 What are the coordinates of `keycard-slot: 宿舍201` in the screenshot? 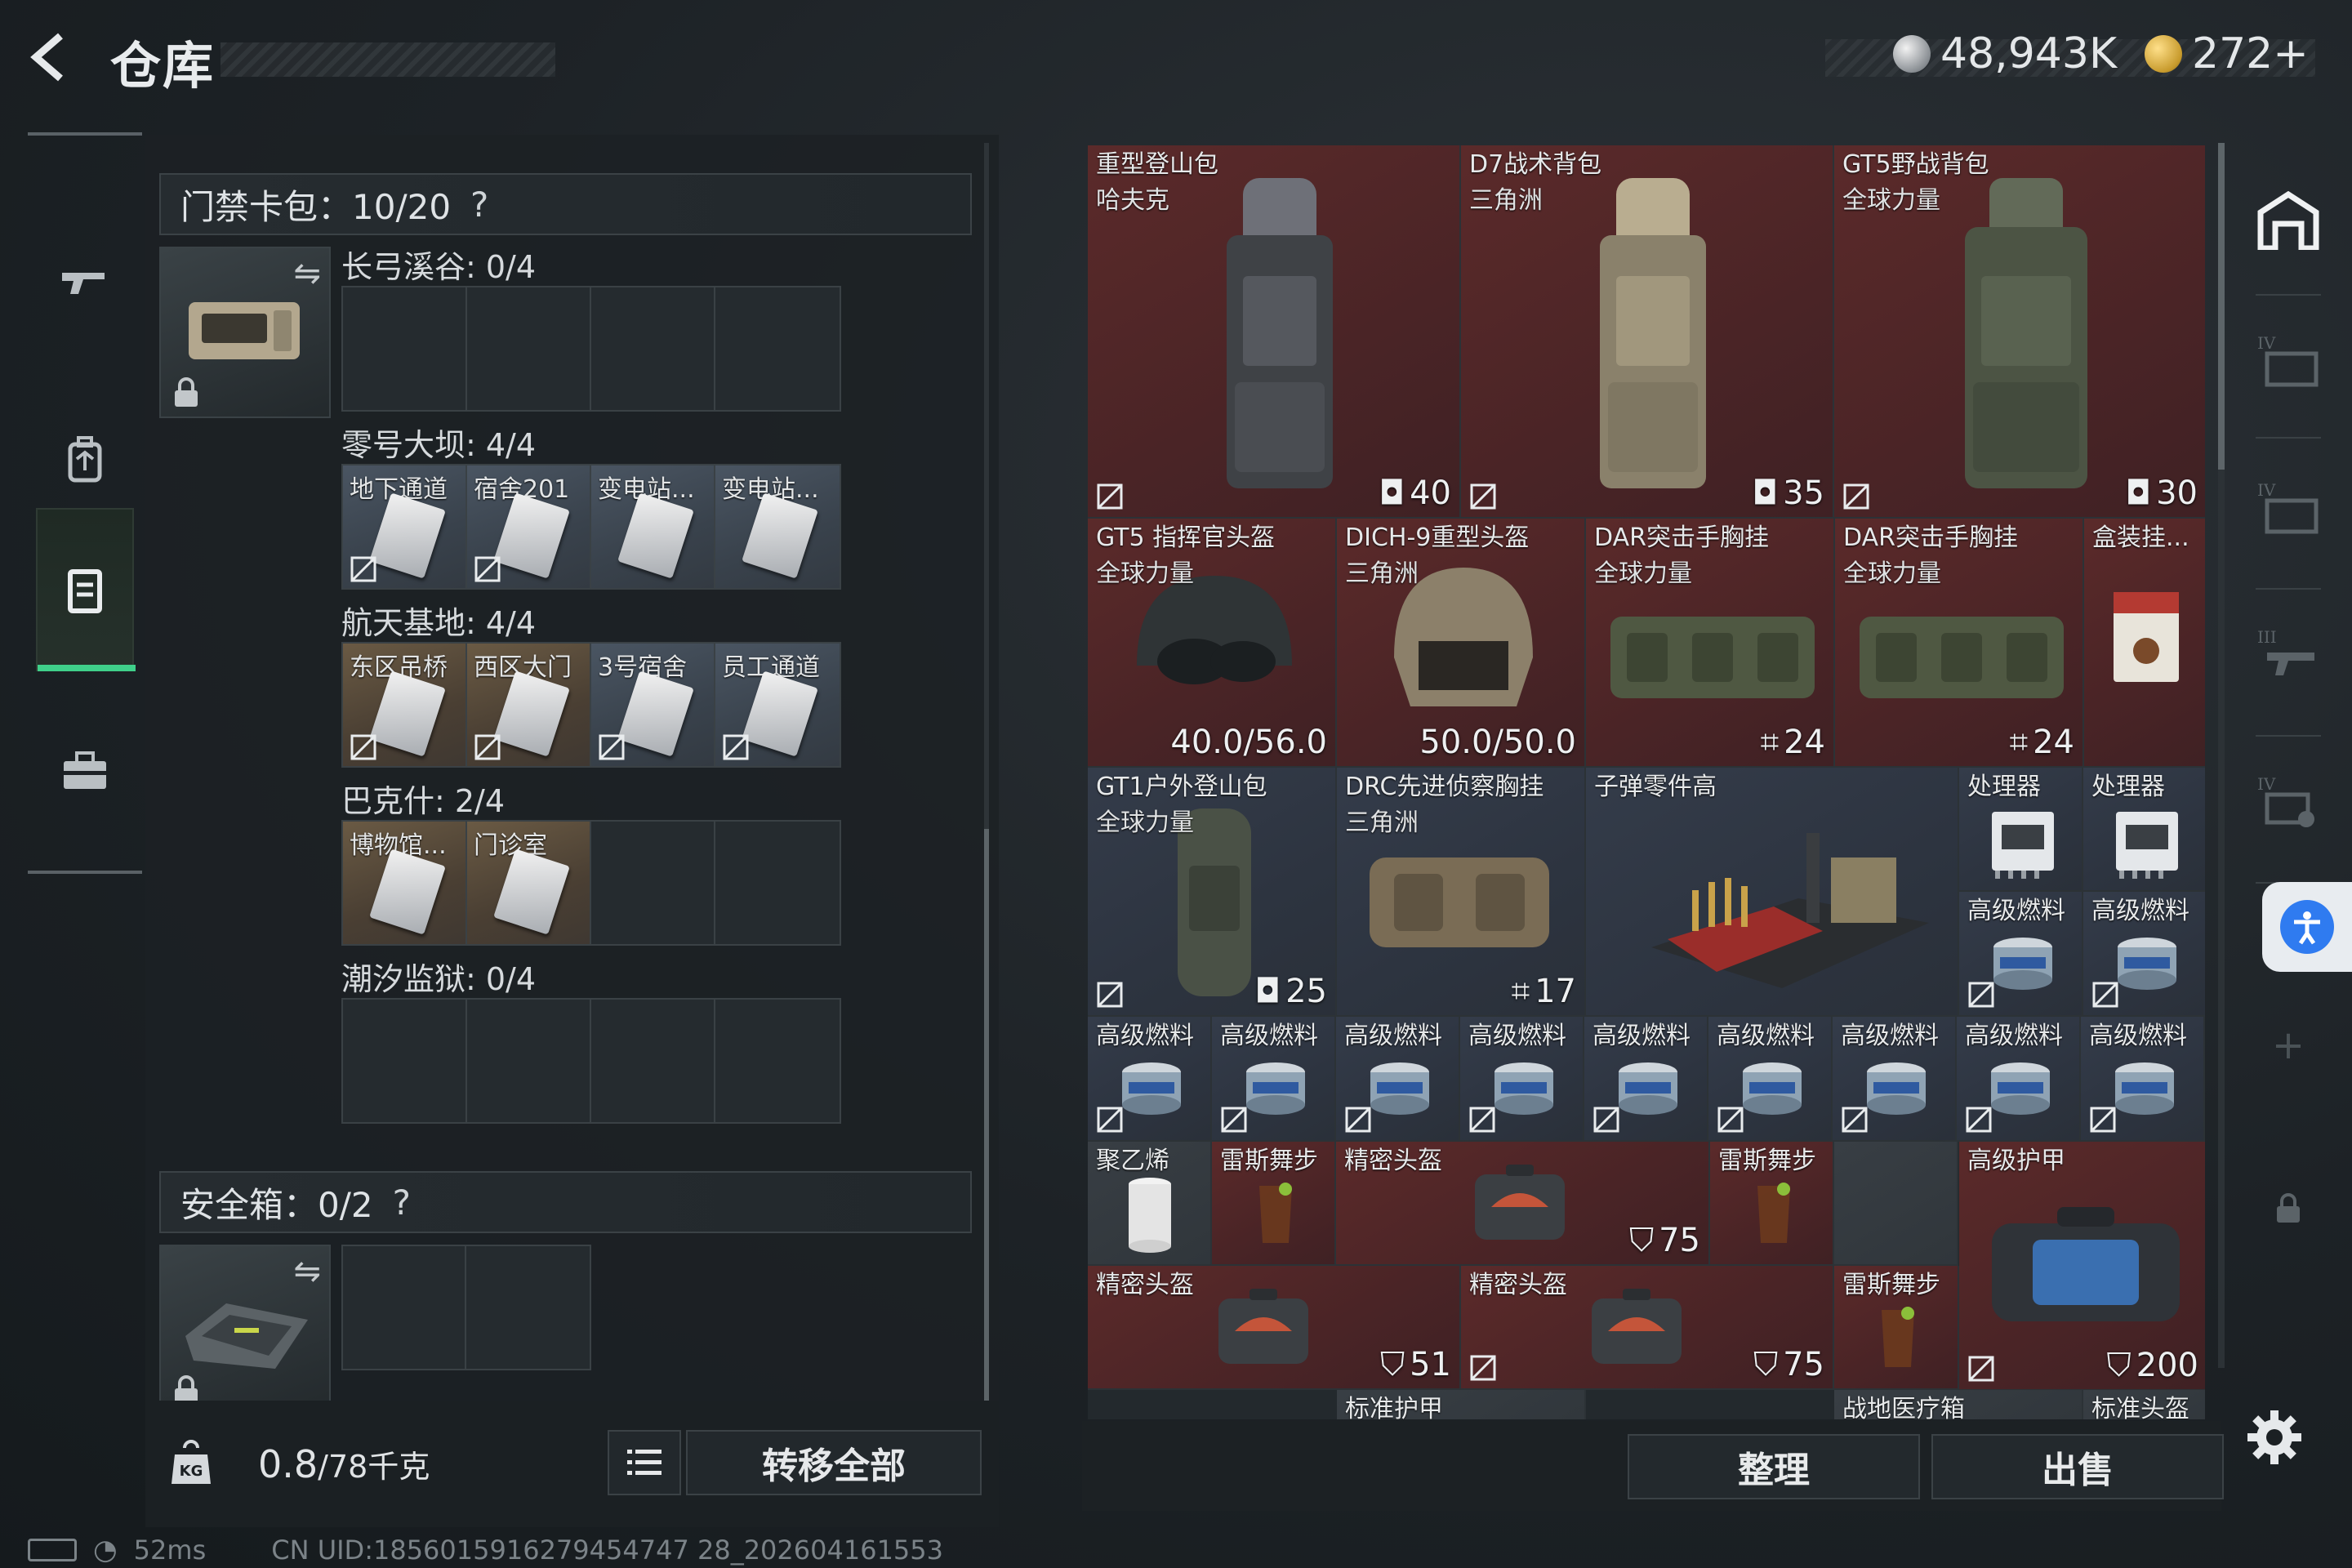 It's located at (529, 527).